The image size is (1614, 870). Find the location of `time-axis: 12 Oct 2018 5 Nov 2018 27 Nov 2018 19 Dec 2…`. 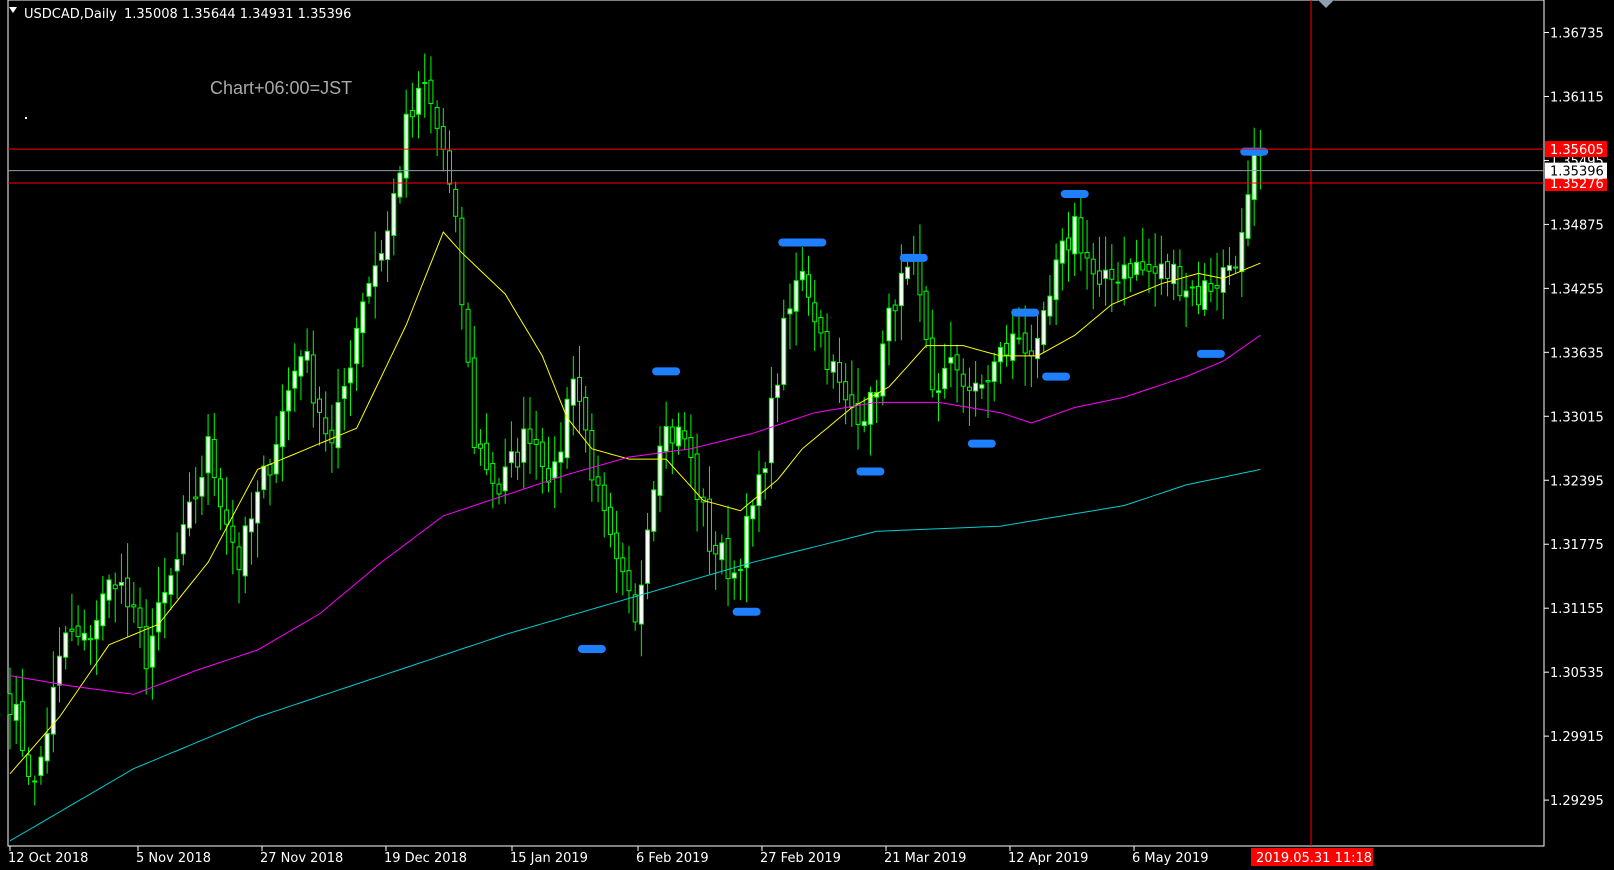

time-axis: 12 Oct 2018 5 Nov 2018 27 Nov 2018 19 Dec 2… is located at coordinates (690, 856).